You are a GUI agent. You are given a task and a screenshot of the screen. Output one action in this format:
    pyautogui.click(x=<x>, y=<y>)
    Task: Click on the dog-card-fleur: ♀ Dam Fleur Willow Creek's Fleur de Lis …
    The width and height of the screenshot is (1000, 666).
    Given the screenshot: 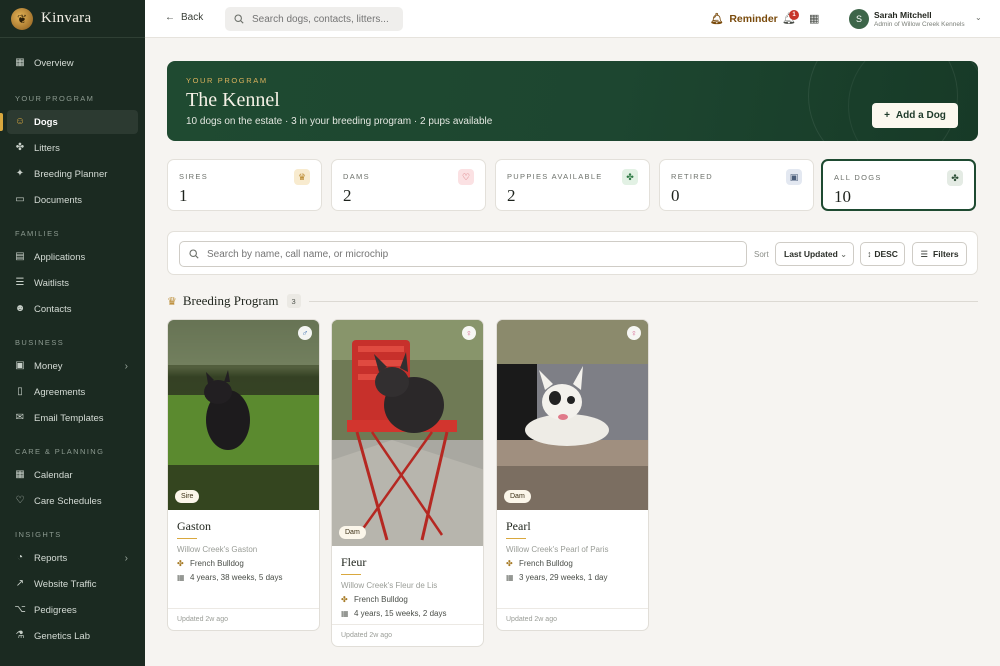 What is the action you would take?
    pyautogui.click(x=407, y=483)
    